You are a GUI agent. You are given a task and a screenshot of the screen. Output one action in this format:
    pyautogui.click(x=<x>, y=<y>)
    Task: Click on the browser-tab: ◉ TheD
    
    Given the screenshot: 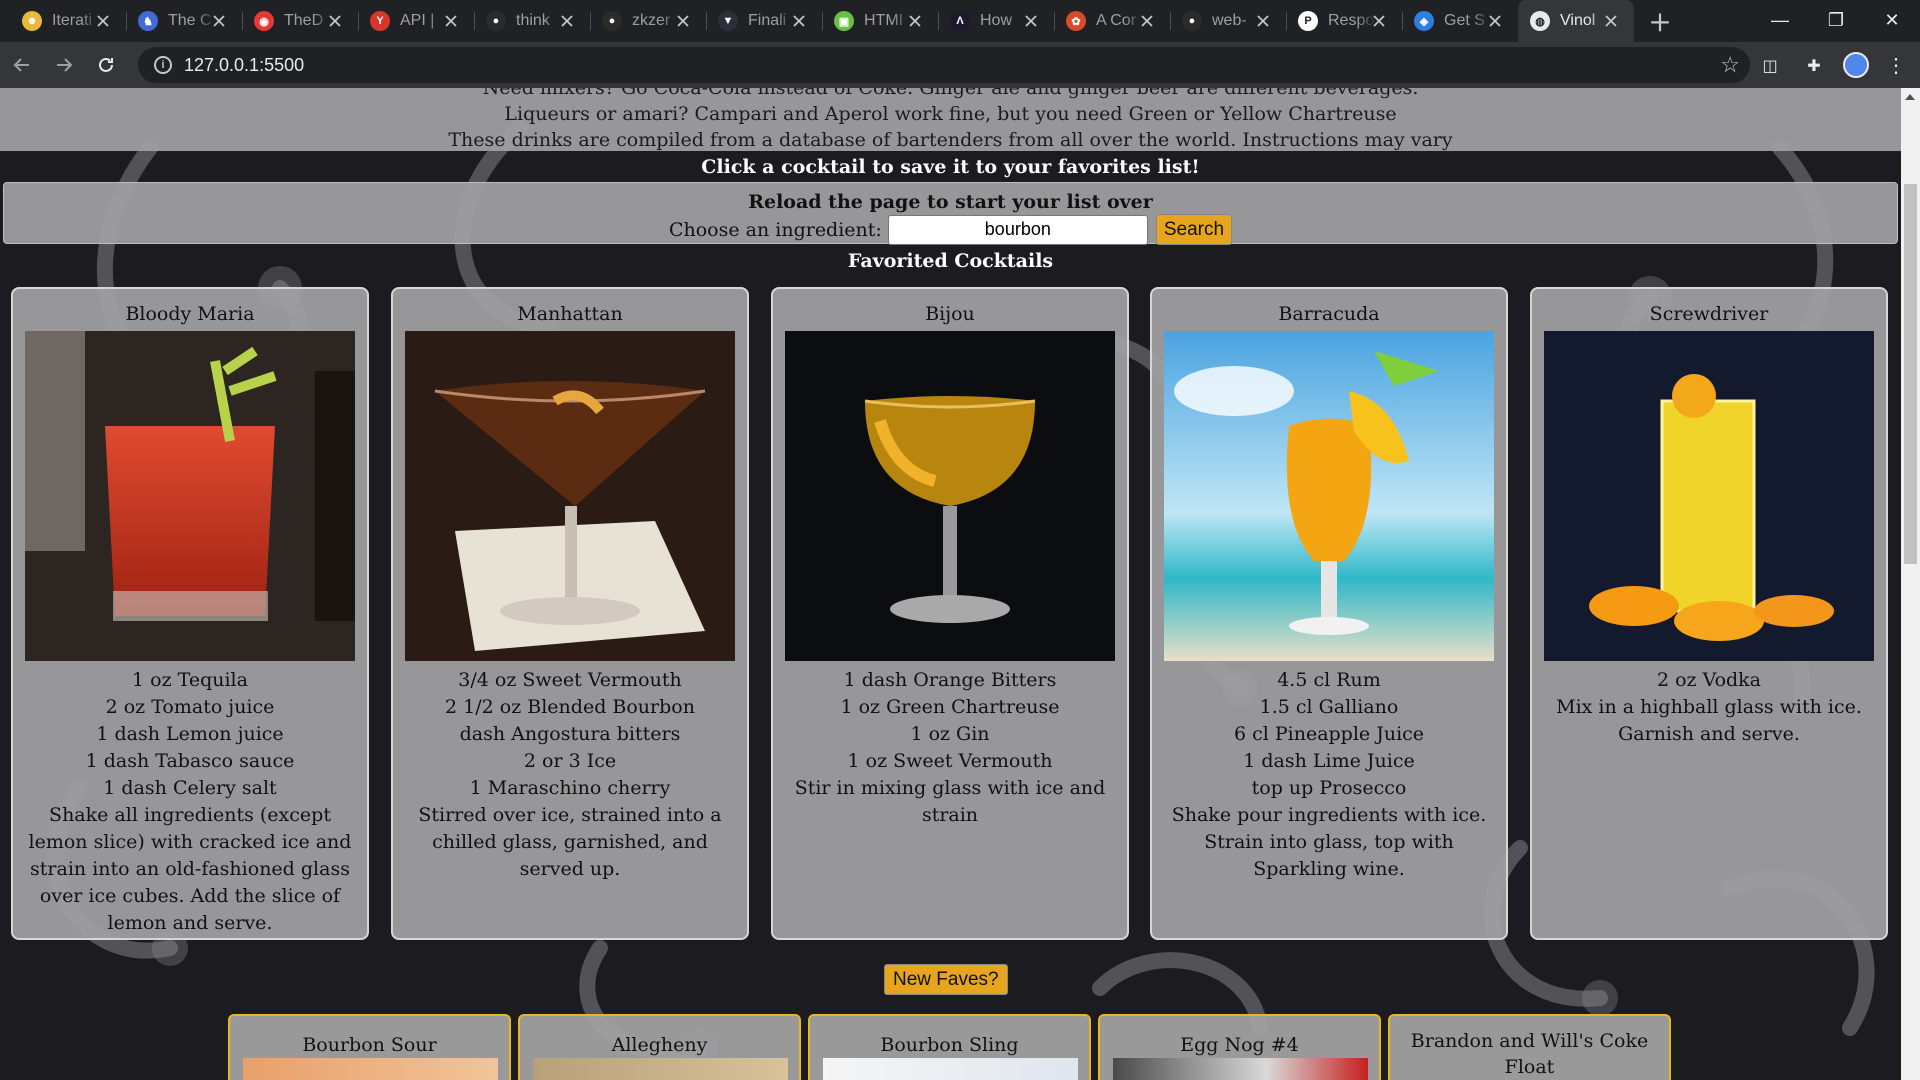 What is the action you would take?
    pyautogui.click(x=300, y=21)
    